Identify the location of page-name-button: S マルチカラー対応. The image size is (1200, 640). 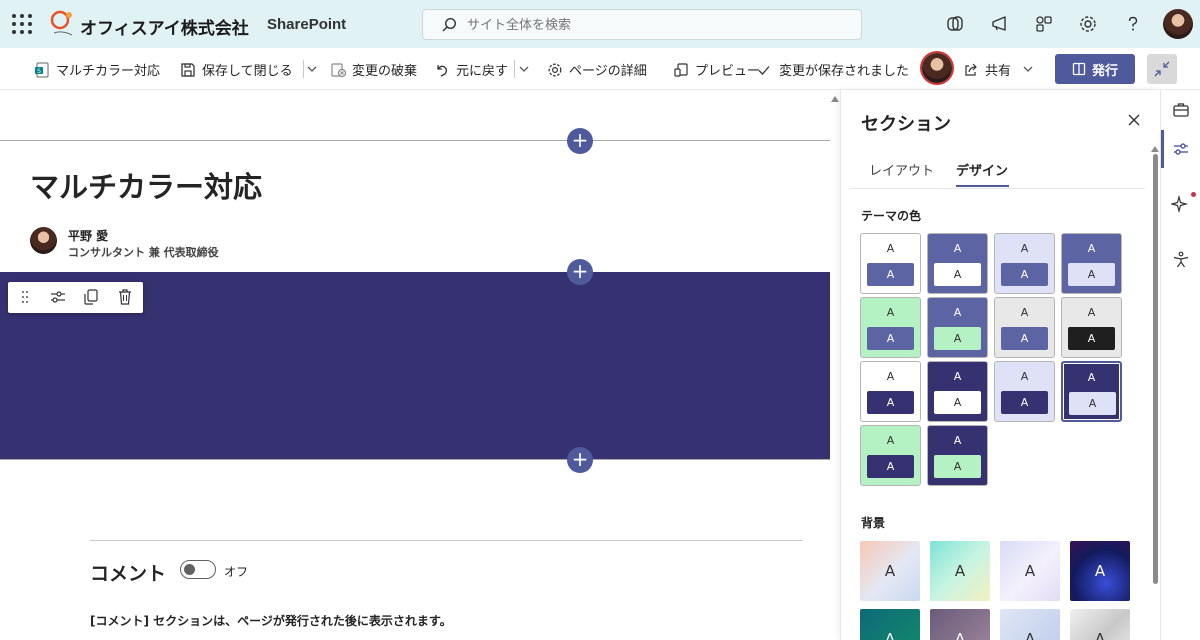
(97, 69).